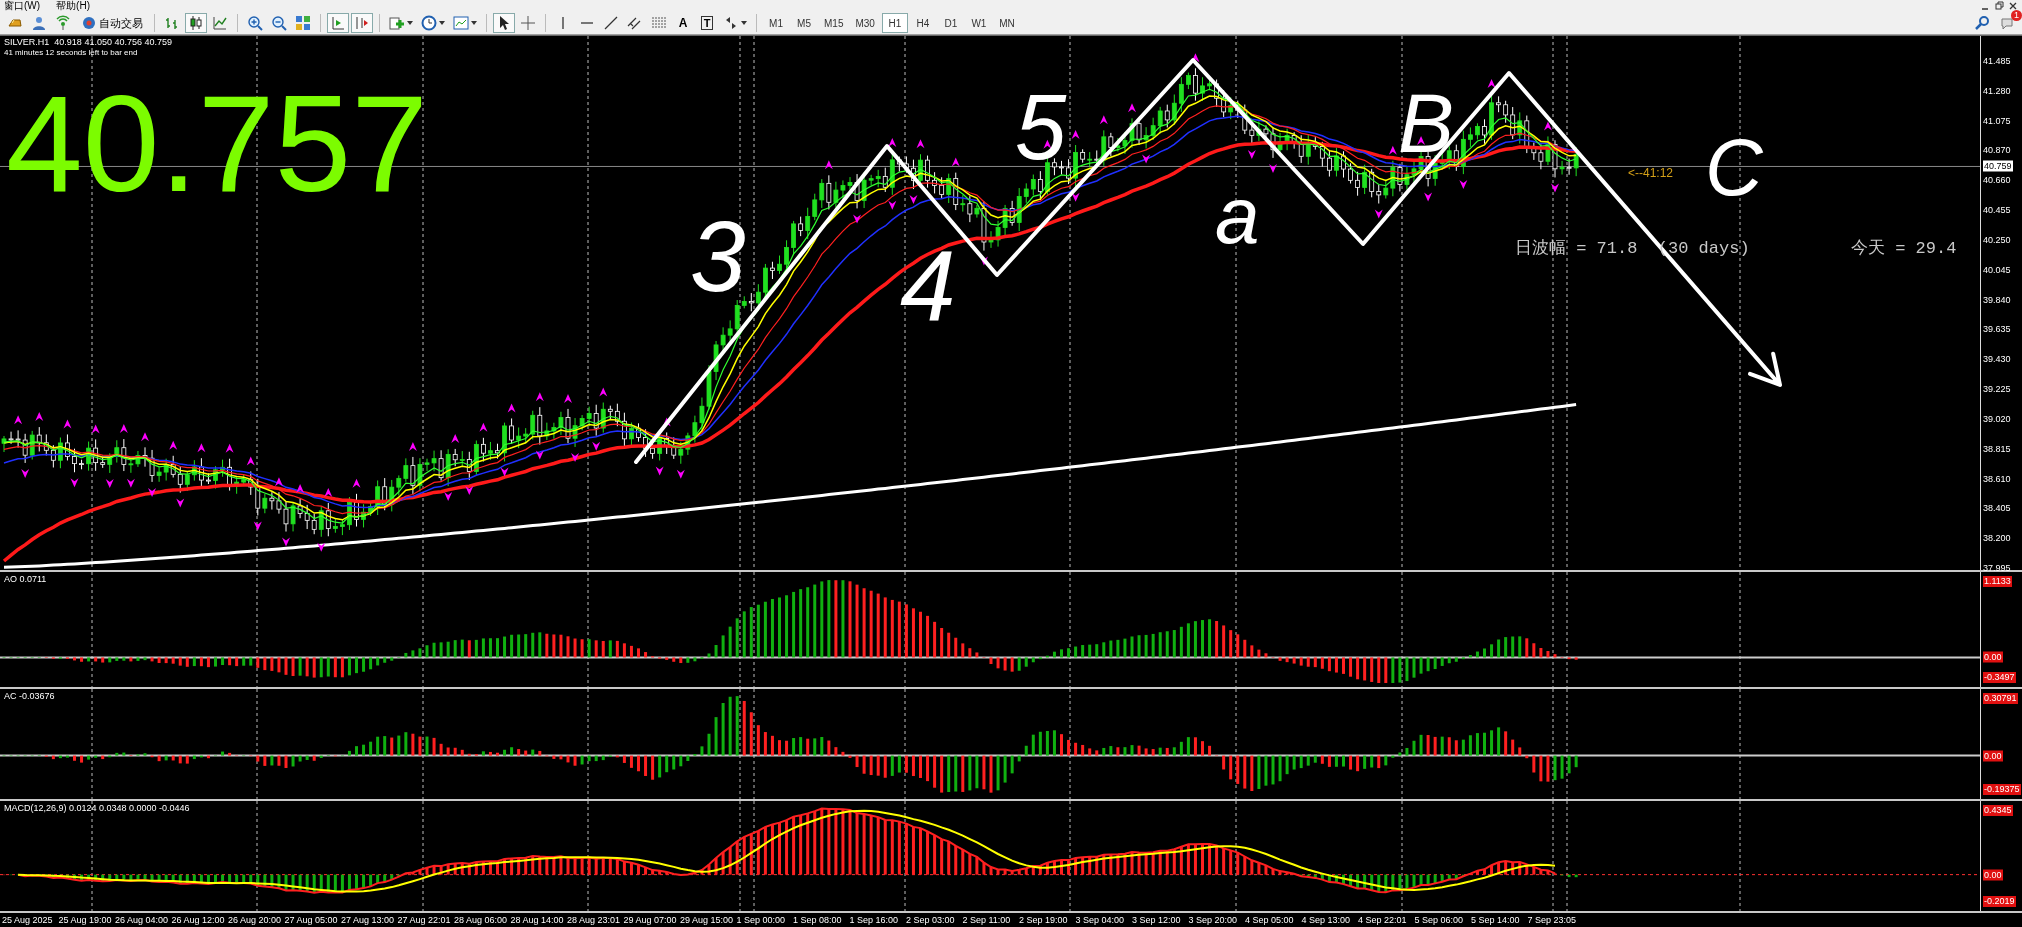 This screenshot has height=927, width=2022. I want to click on price-tick: 40.250, so click(1997, 240).